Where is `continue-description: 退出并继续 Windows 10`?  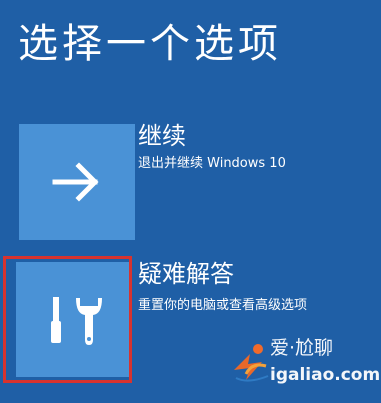
continue-description: 退出并继续 Windows 10 is located at coordinates (212, 163).